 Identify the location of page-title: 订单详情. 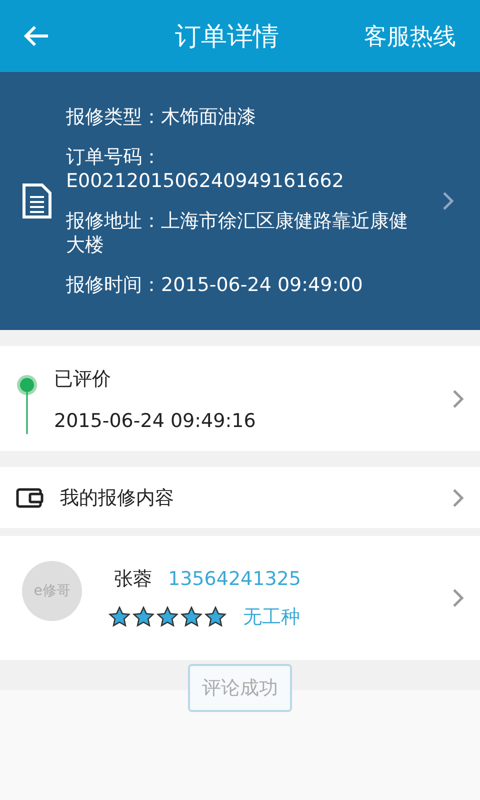
(227, 37).